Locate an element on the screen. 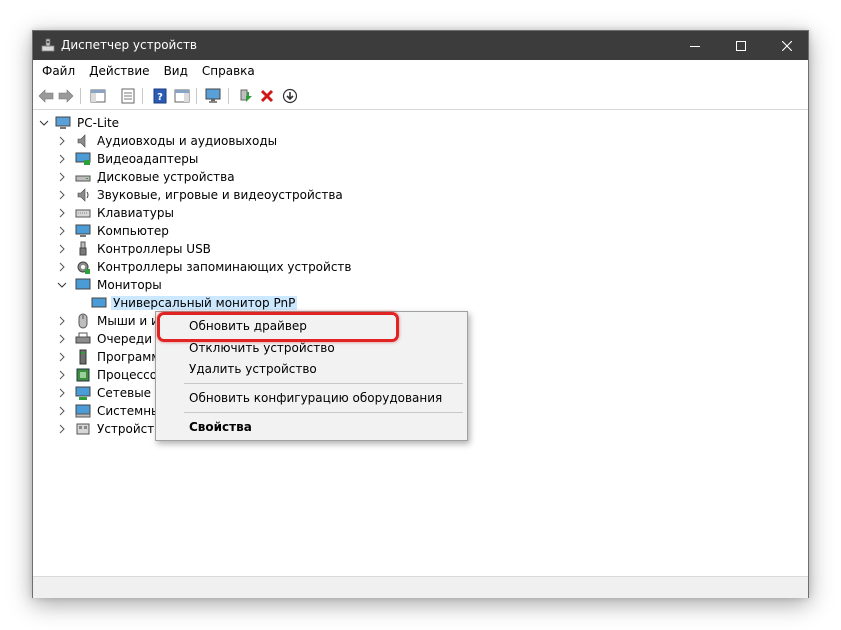 This screenshot has width=841, height=630. download-driver-button is located at coordinates (290, 96).